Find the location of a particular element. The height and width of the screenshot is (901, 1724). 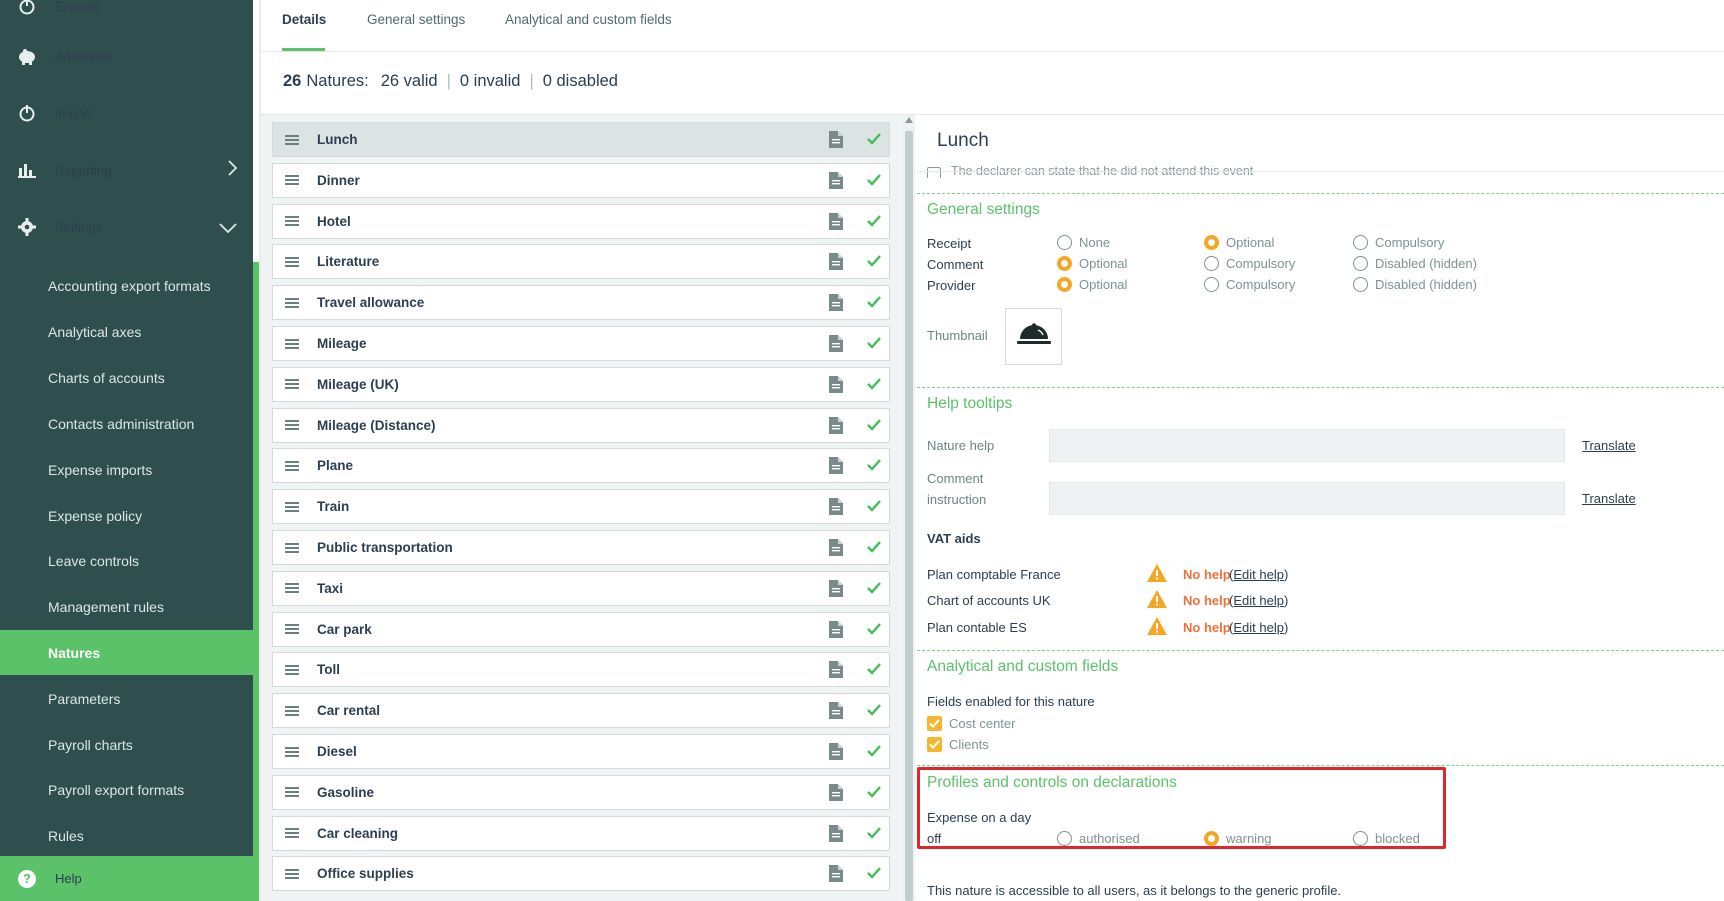

radio-comment-compulsory: Compulsory is located at coordinates (1249, 263).